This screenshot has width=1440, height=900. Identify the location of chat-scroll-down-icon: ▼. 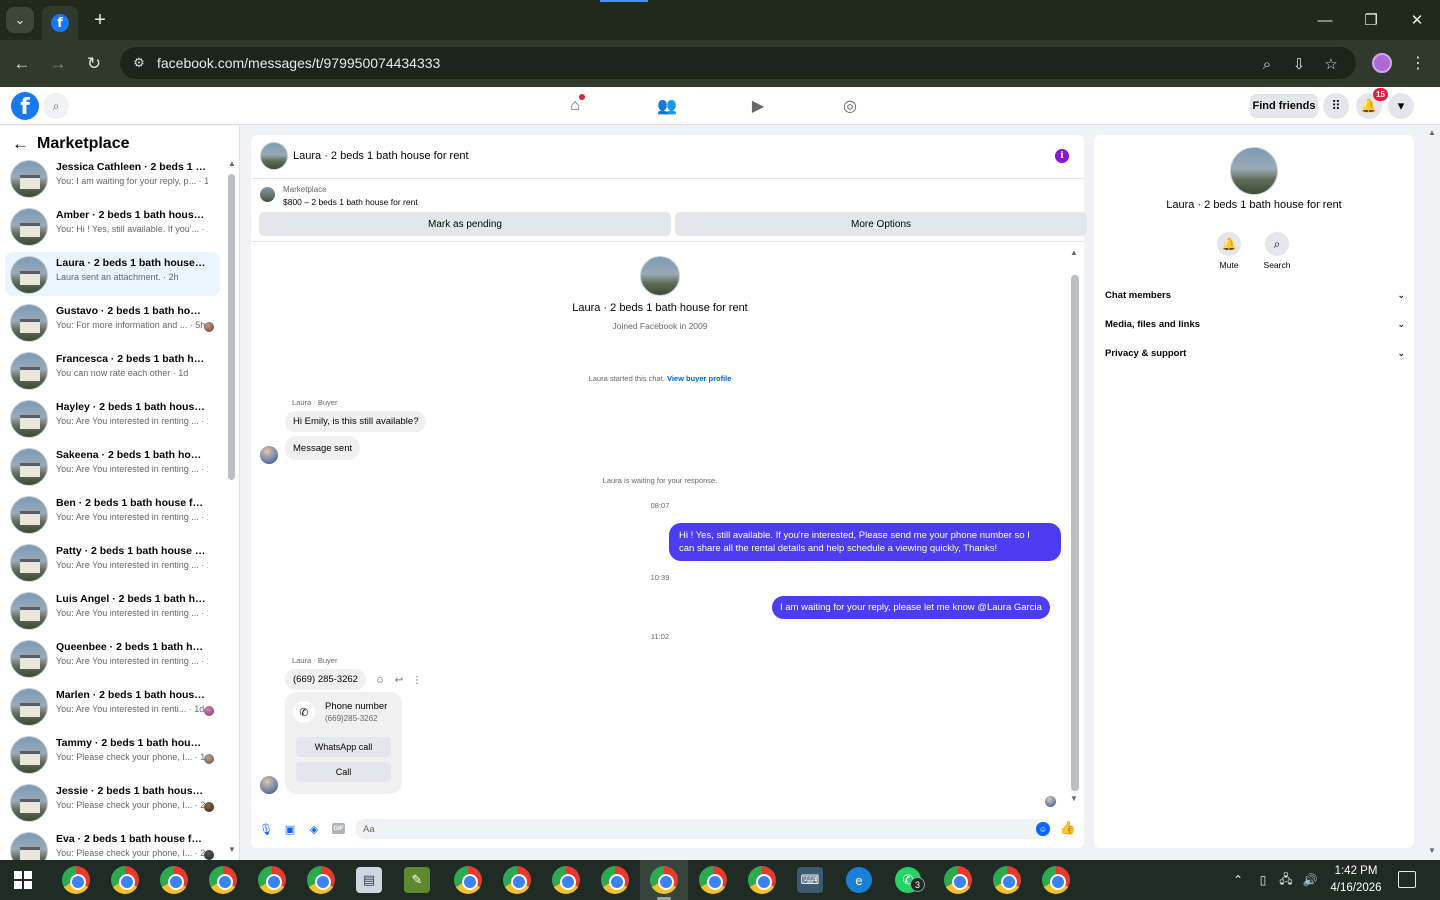
(1074, 798).